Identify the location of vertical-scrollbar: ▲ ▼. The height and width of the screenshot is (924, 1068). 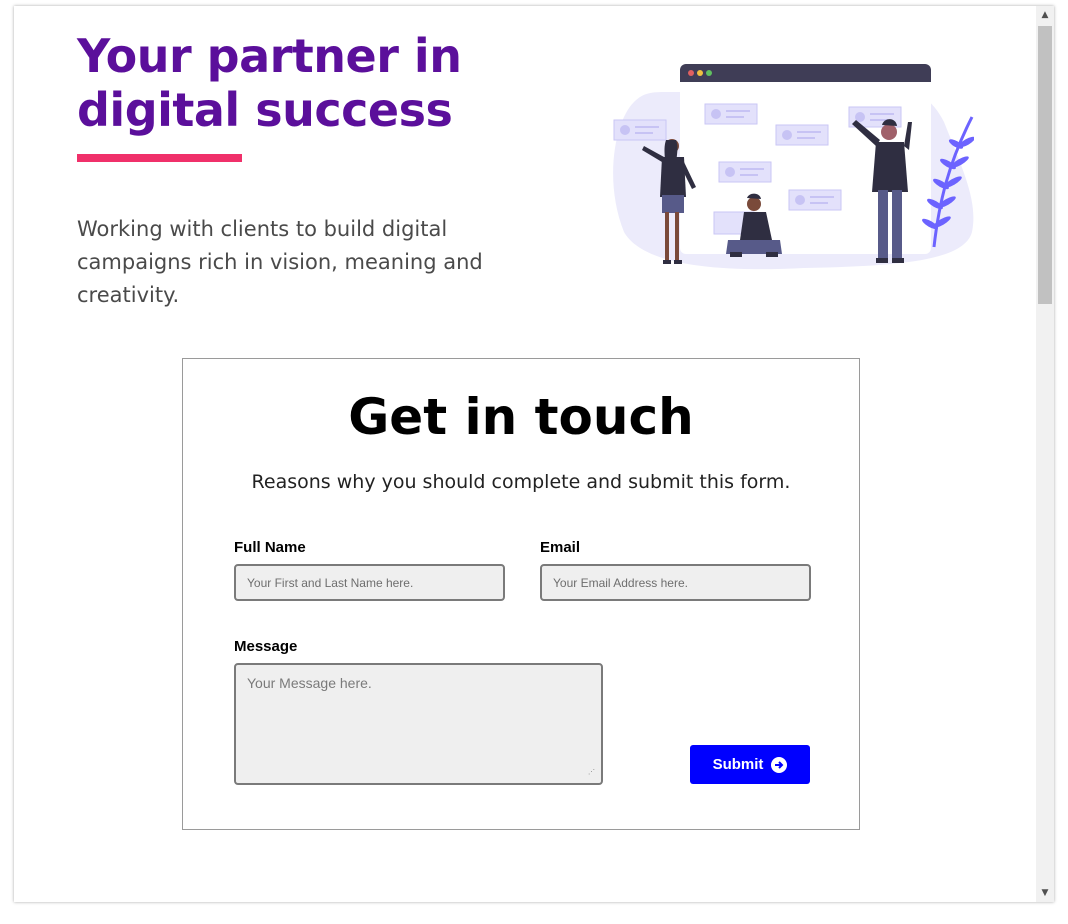
(1045, 454).